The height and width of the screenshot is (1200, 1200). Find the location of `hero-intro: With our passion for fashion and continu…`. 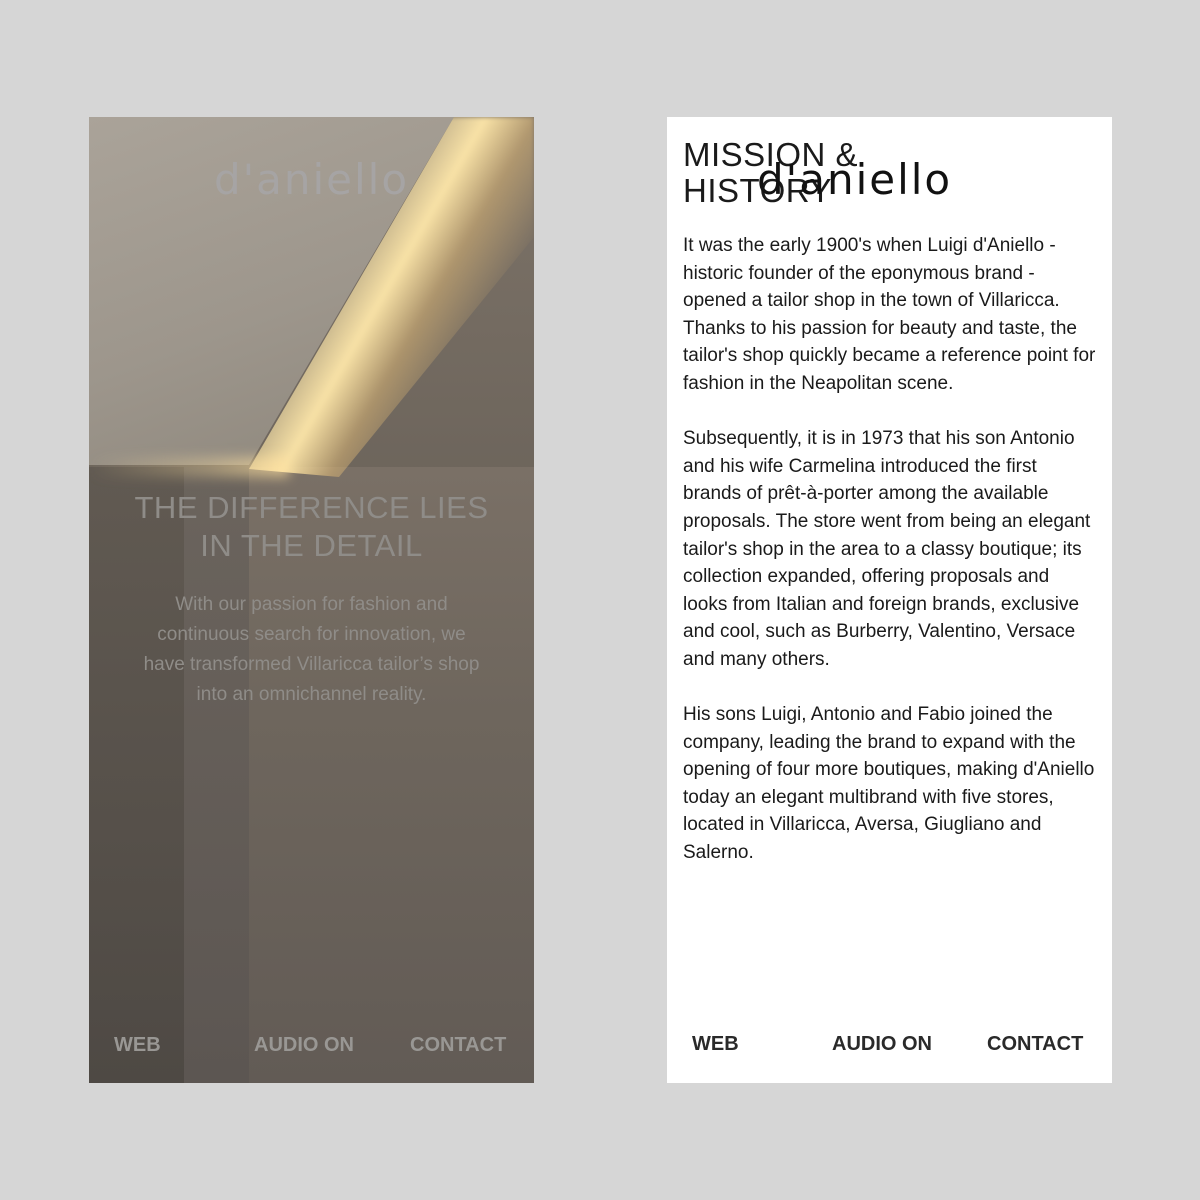

hero-intro: With our passion for fashion and continu… is located at coordinates (311, 650).